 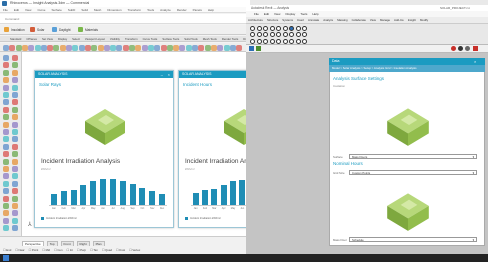 I want to click on osnap-checkbox: ☐ Vertex, so click(x=134, y=250).